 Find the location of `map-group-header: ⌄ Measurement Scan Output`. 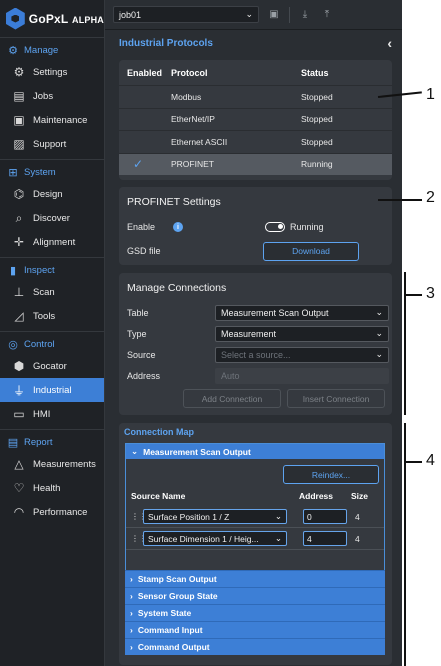

map-group-header: ⌄ Measurement Scan Output is located at coordinates (255, 451).